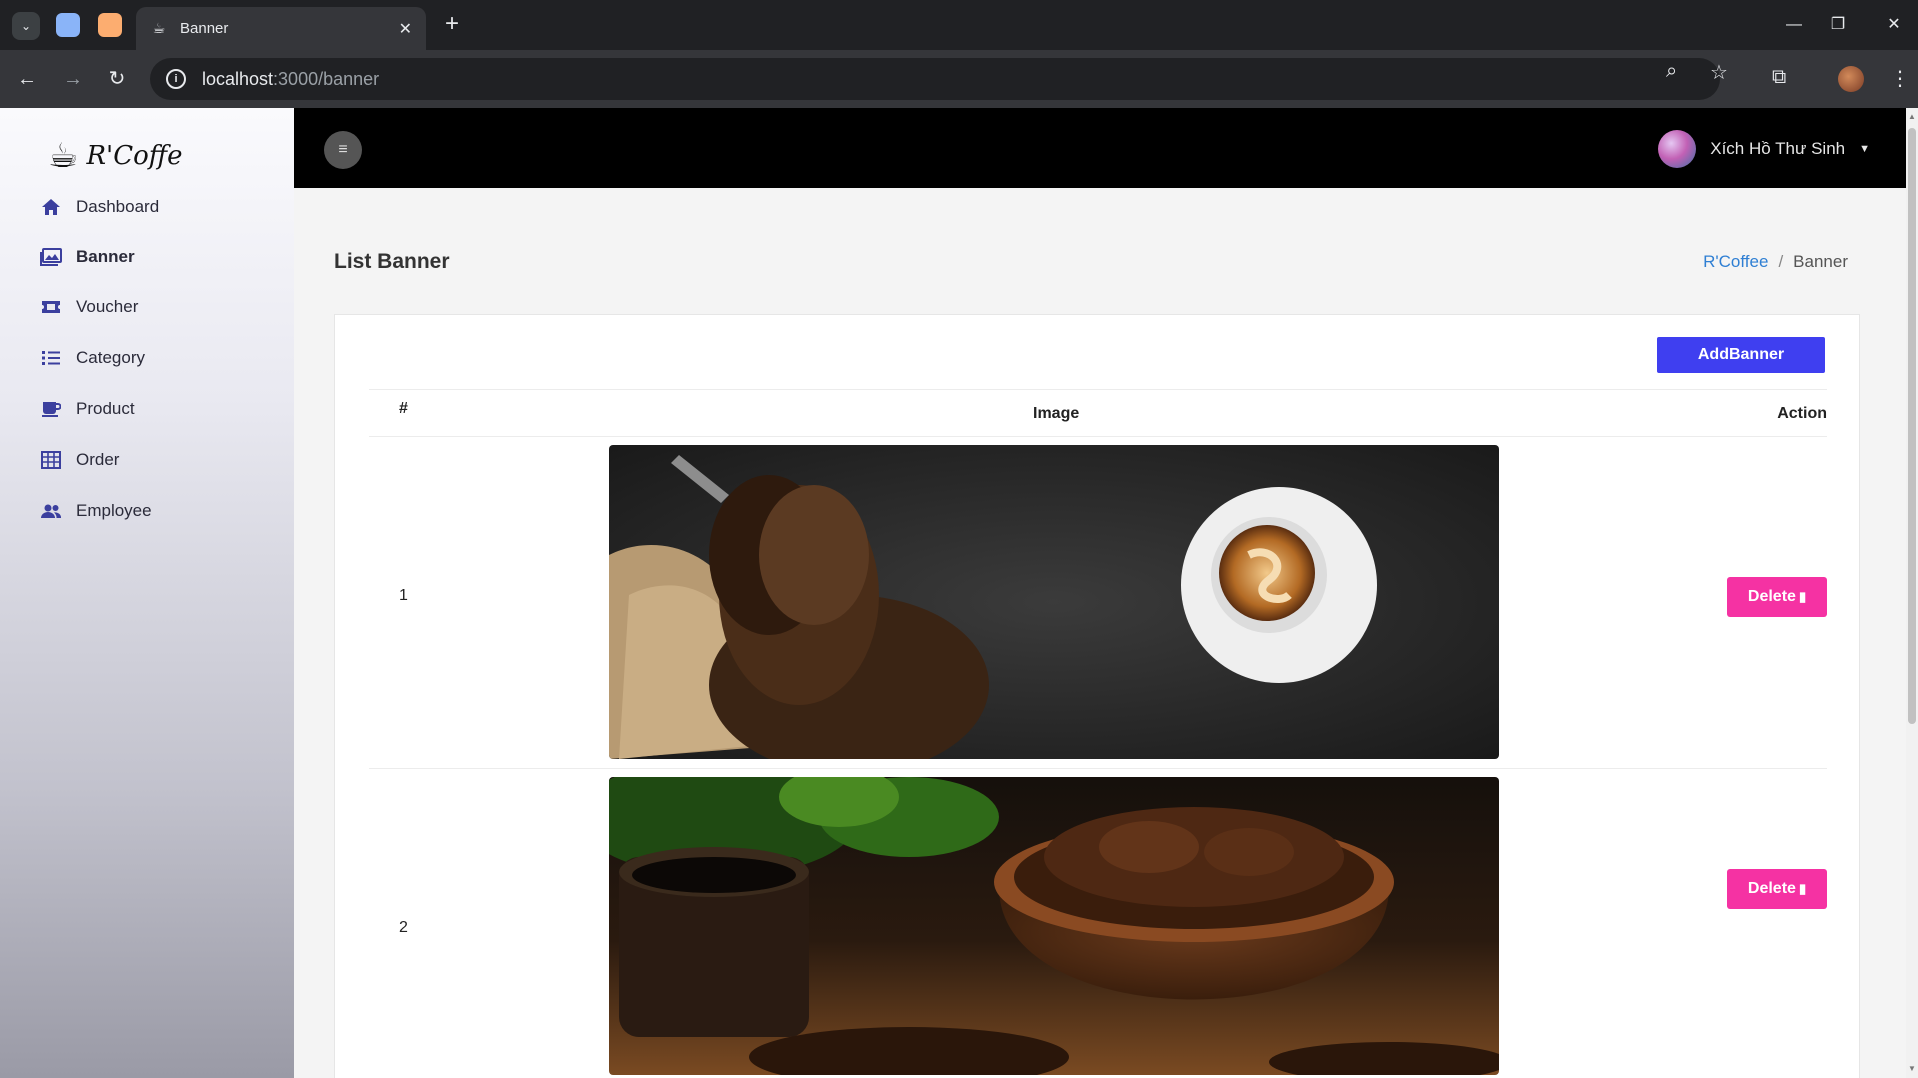 This screenshot has height=1078, width=1918. What do you see at coordinates (98, 459) in the screenshot?
I see `sidebar-item-label: Order` at bounding box center [98, 459].